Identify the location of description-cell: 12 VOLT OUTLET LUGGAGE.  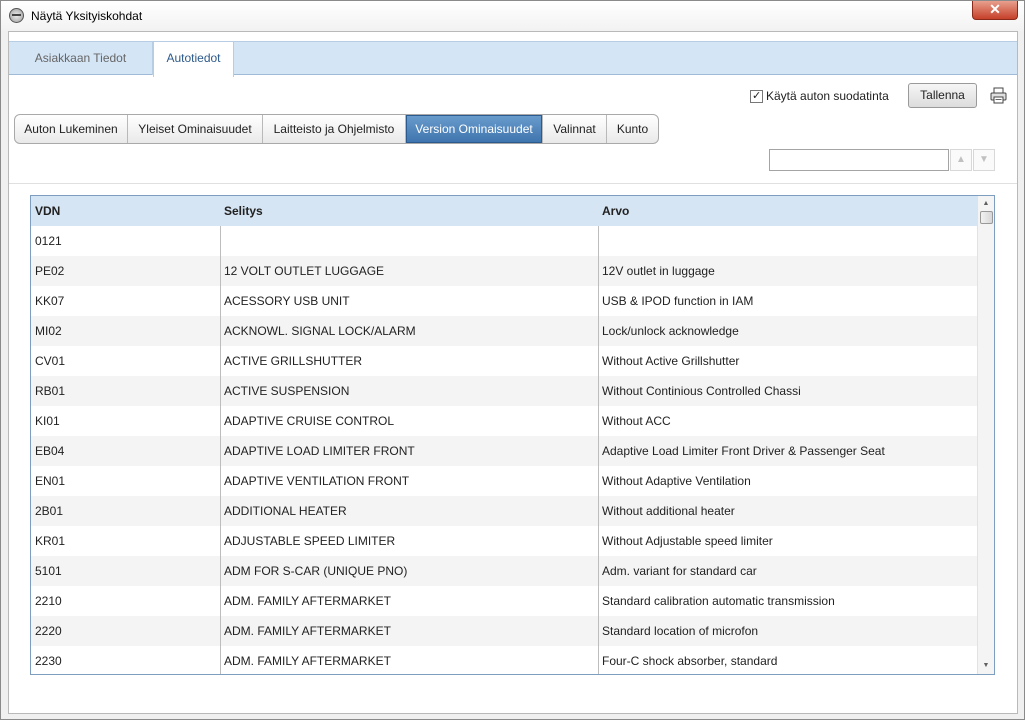
(304, 271).